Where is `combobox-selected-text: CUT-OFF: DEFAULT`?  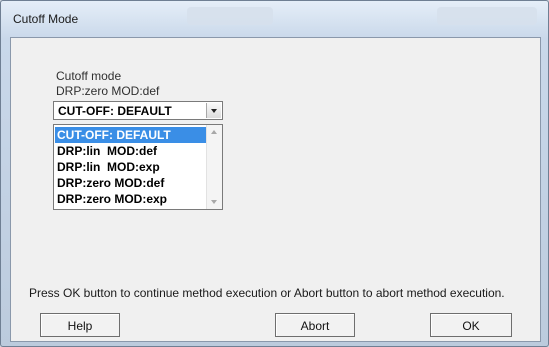
combobox-selected-text: CUT-OFF: DEFAULT is located at coordinates (115, 111).